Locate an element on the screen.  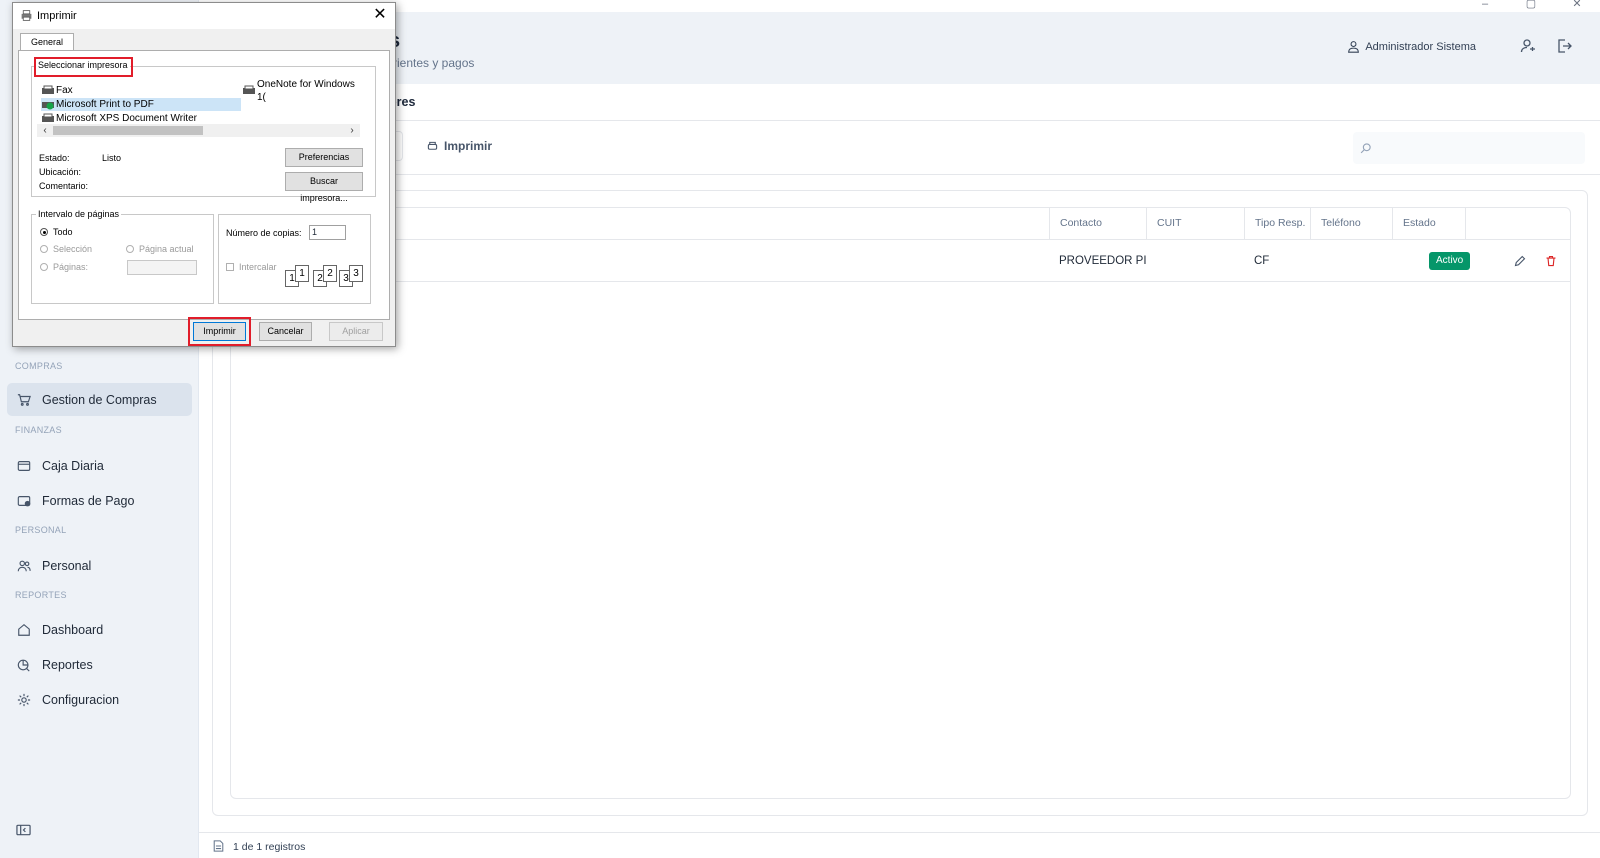
user-name: Administrador Sistema is located at coordinates (1420, 46).